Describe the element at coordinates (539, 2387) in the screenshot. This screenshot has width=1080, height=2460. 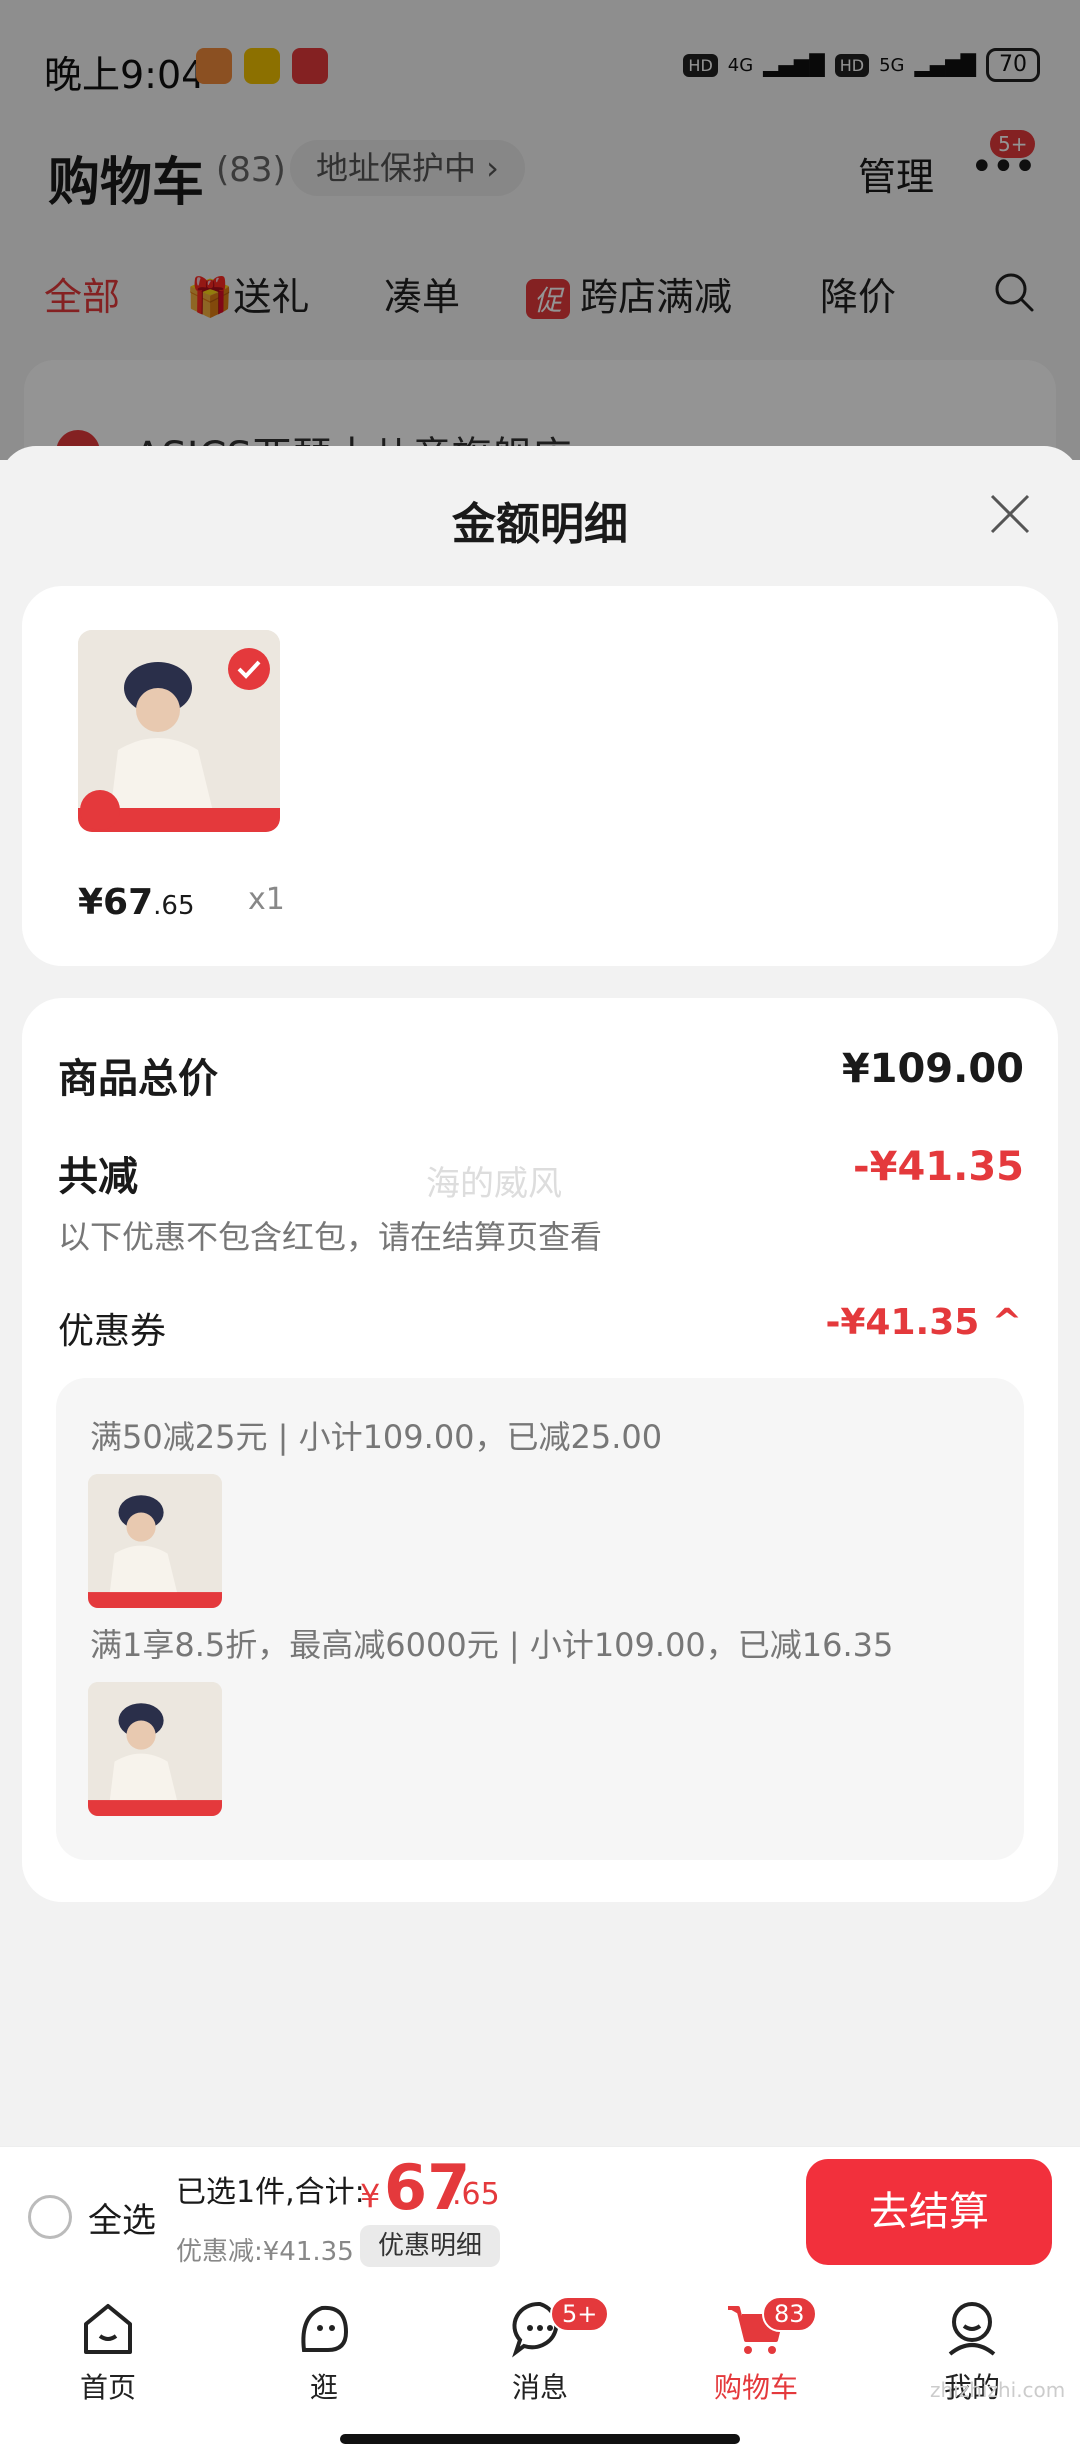
I see `nav-label: 消息` at that location.